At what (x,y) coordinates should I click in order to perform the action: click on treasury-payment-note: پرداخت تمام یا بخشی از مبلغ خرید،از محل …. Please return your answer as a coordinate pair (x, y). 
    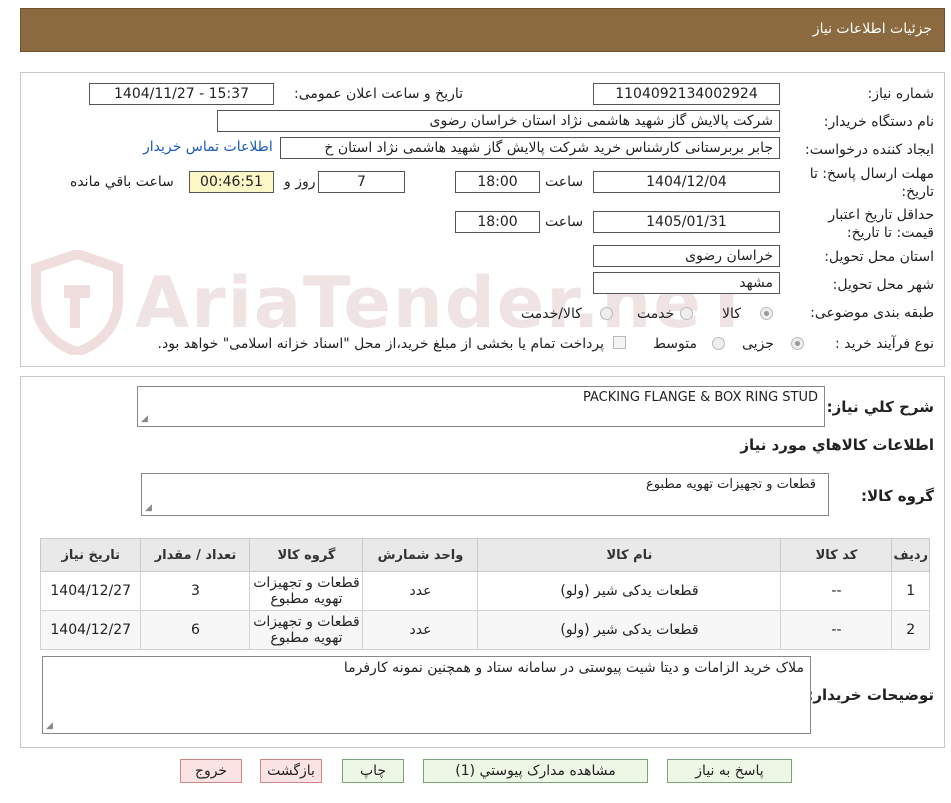
    Looking at the image, I should click on (380, 344).